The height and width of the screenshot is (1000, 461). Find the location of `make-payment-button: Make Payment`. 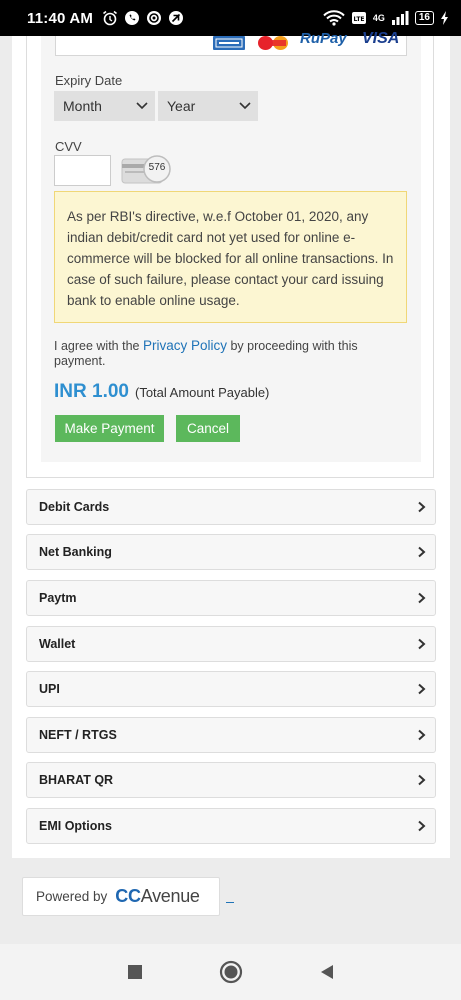

make-payment-button: Make Payment is located at coordinates (109, 428).